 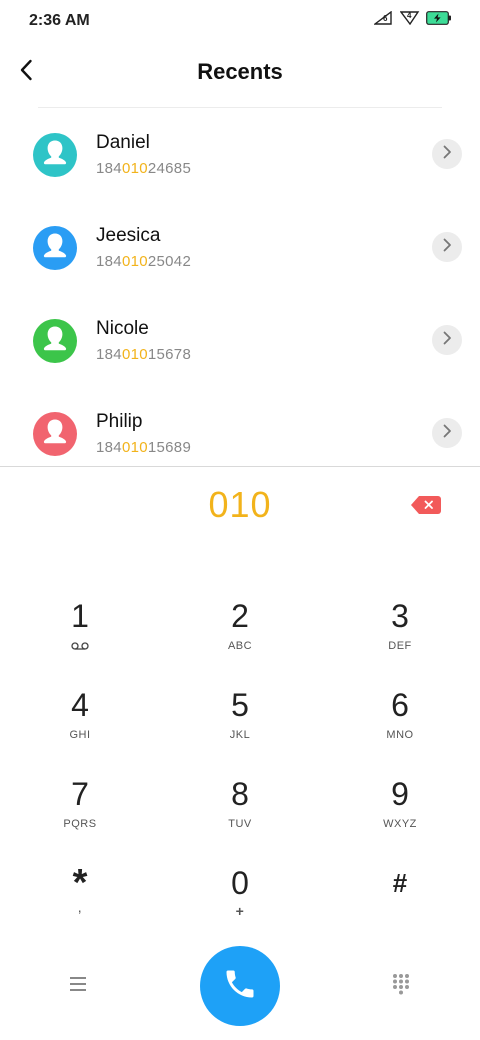 I want to click on header: Recents, so click(x=240, y=73).